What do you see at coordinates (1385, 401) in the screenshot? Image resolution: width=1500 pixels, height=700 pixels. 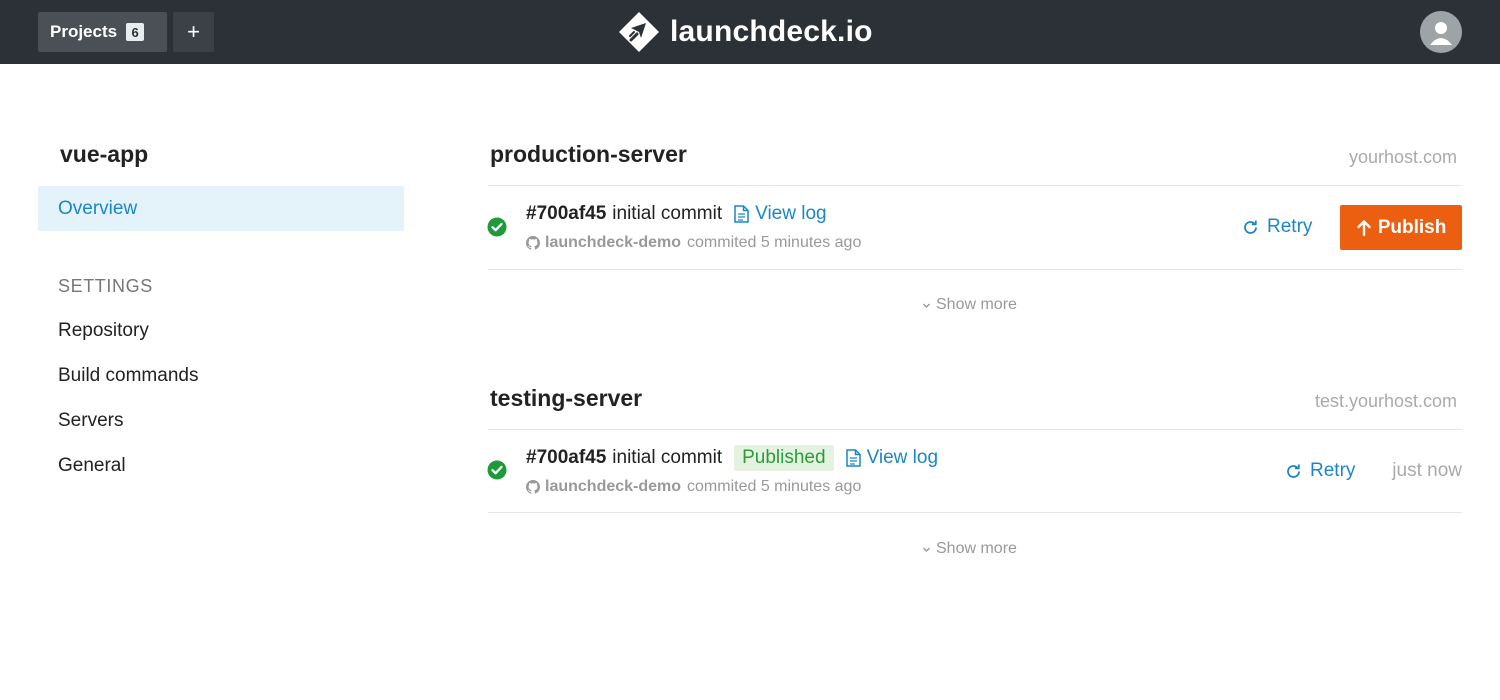 I see `server-host: test.yourhost.com` at bounding box center [1385, 401].